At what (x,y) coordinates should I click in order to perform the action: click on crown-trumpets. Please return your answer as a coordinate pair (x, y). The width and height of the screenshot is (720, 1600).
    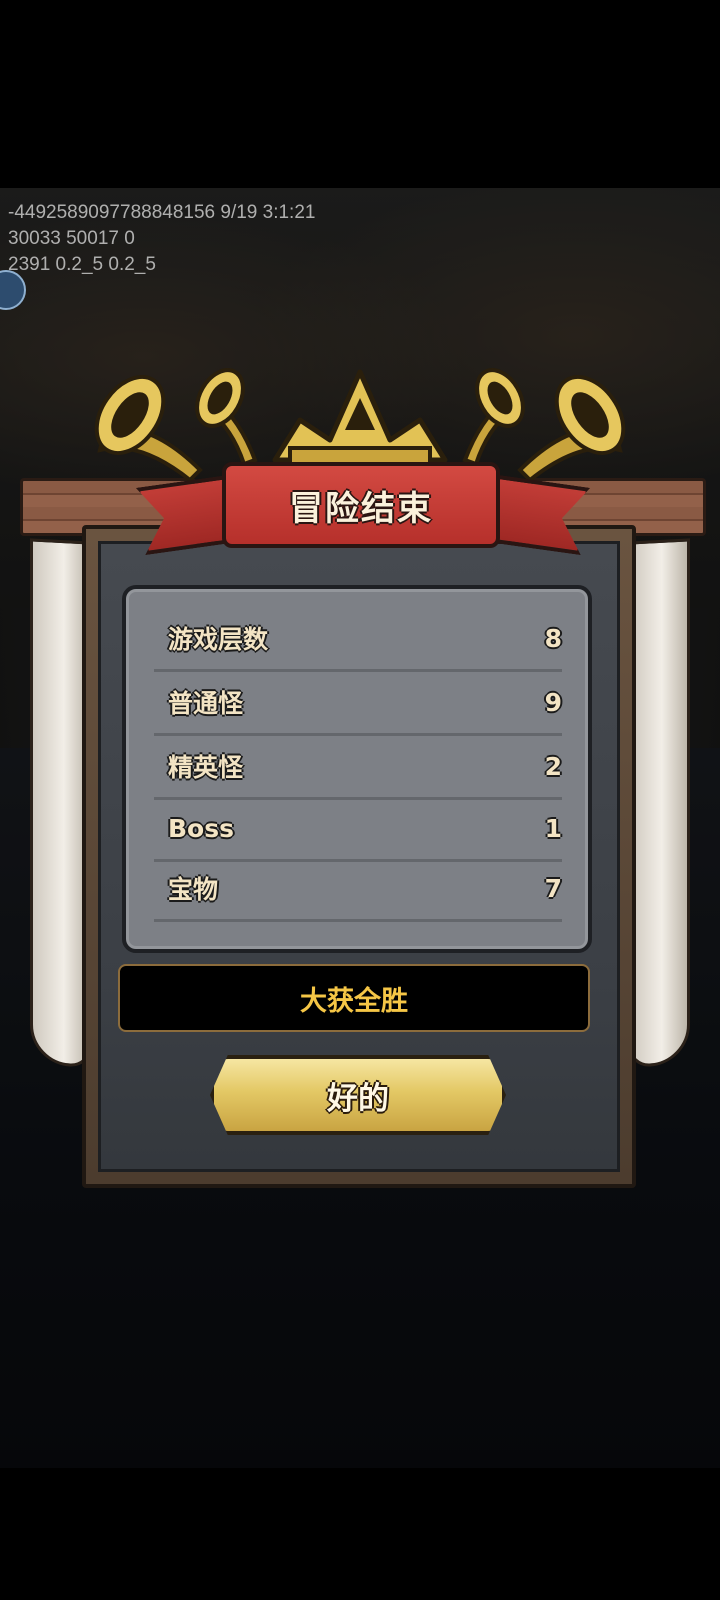
    Looking at the image, I should click on (360, 425).